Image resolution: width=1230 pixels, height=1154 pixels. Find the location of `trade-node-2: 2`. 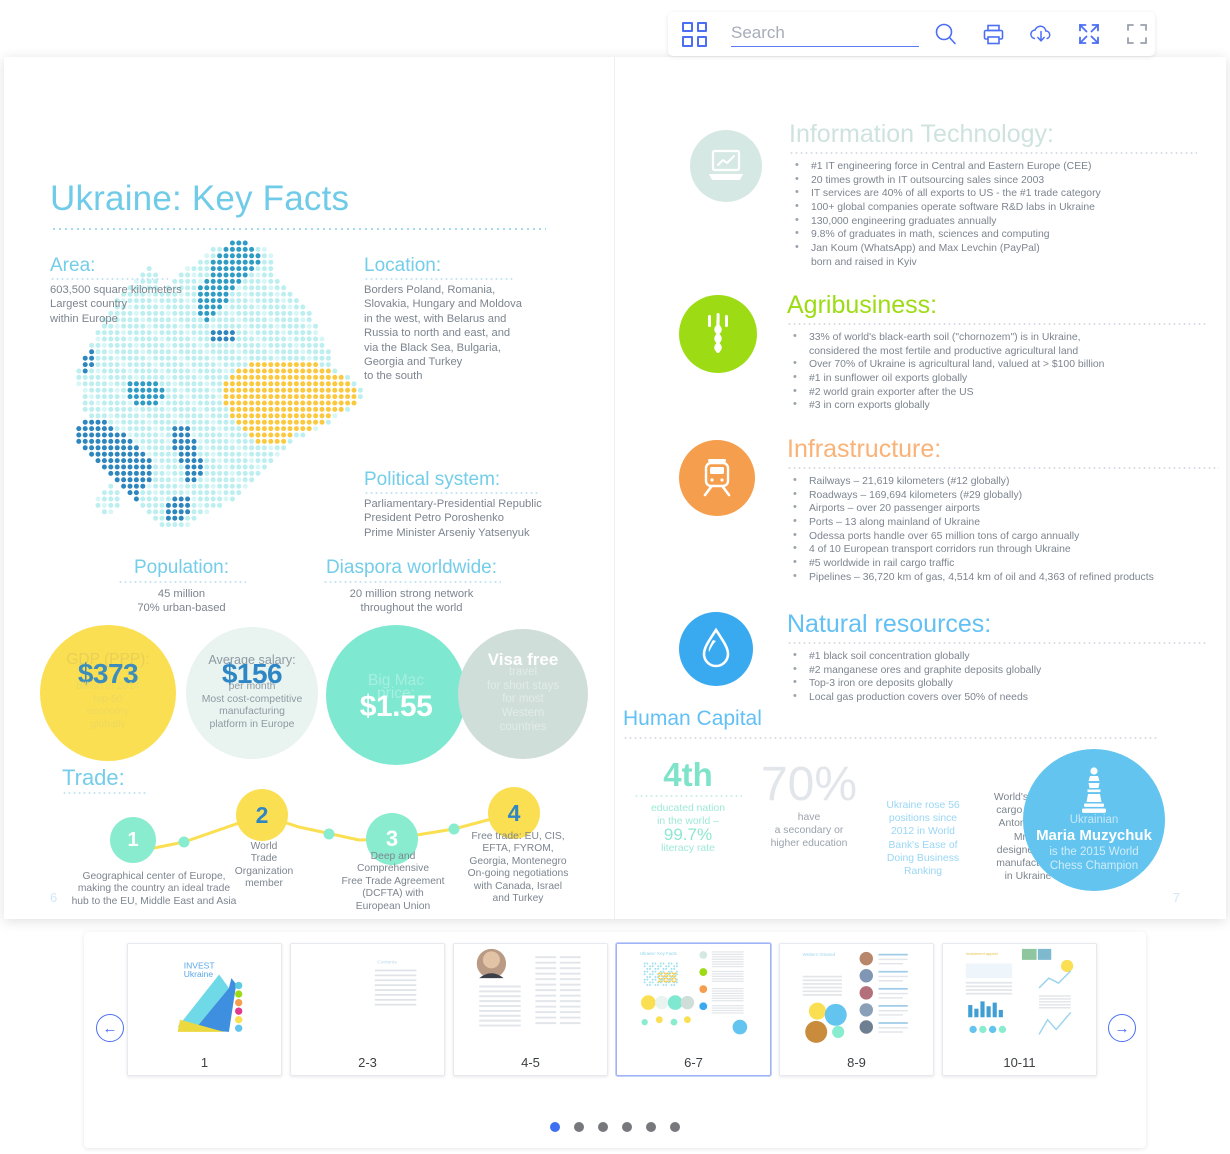

trade-node-2: 2 is located at coordinates (262, 815).